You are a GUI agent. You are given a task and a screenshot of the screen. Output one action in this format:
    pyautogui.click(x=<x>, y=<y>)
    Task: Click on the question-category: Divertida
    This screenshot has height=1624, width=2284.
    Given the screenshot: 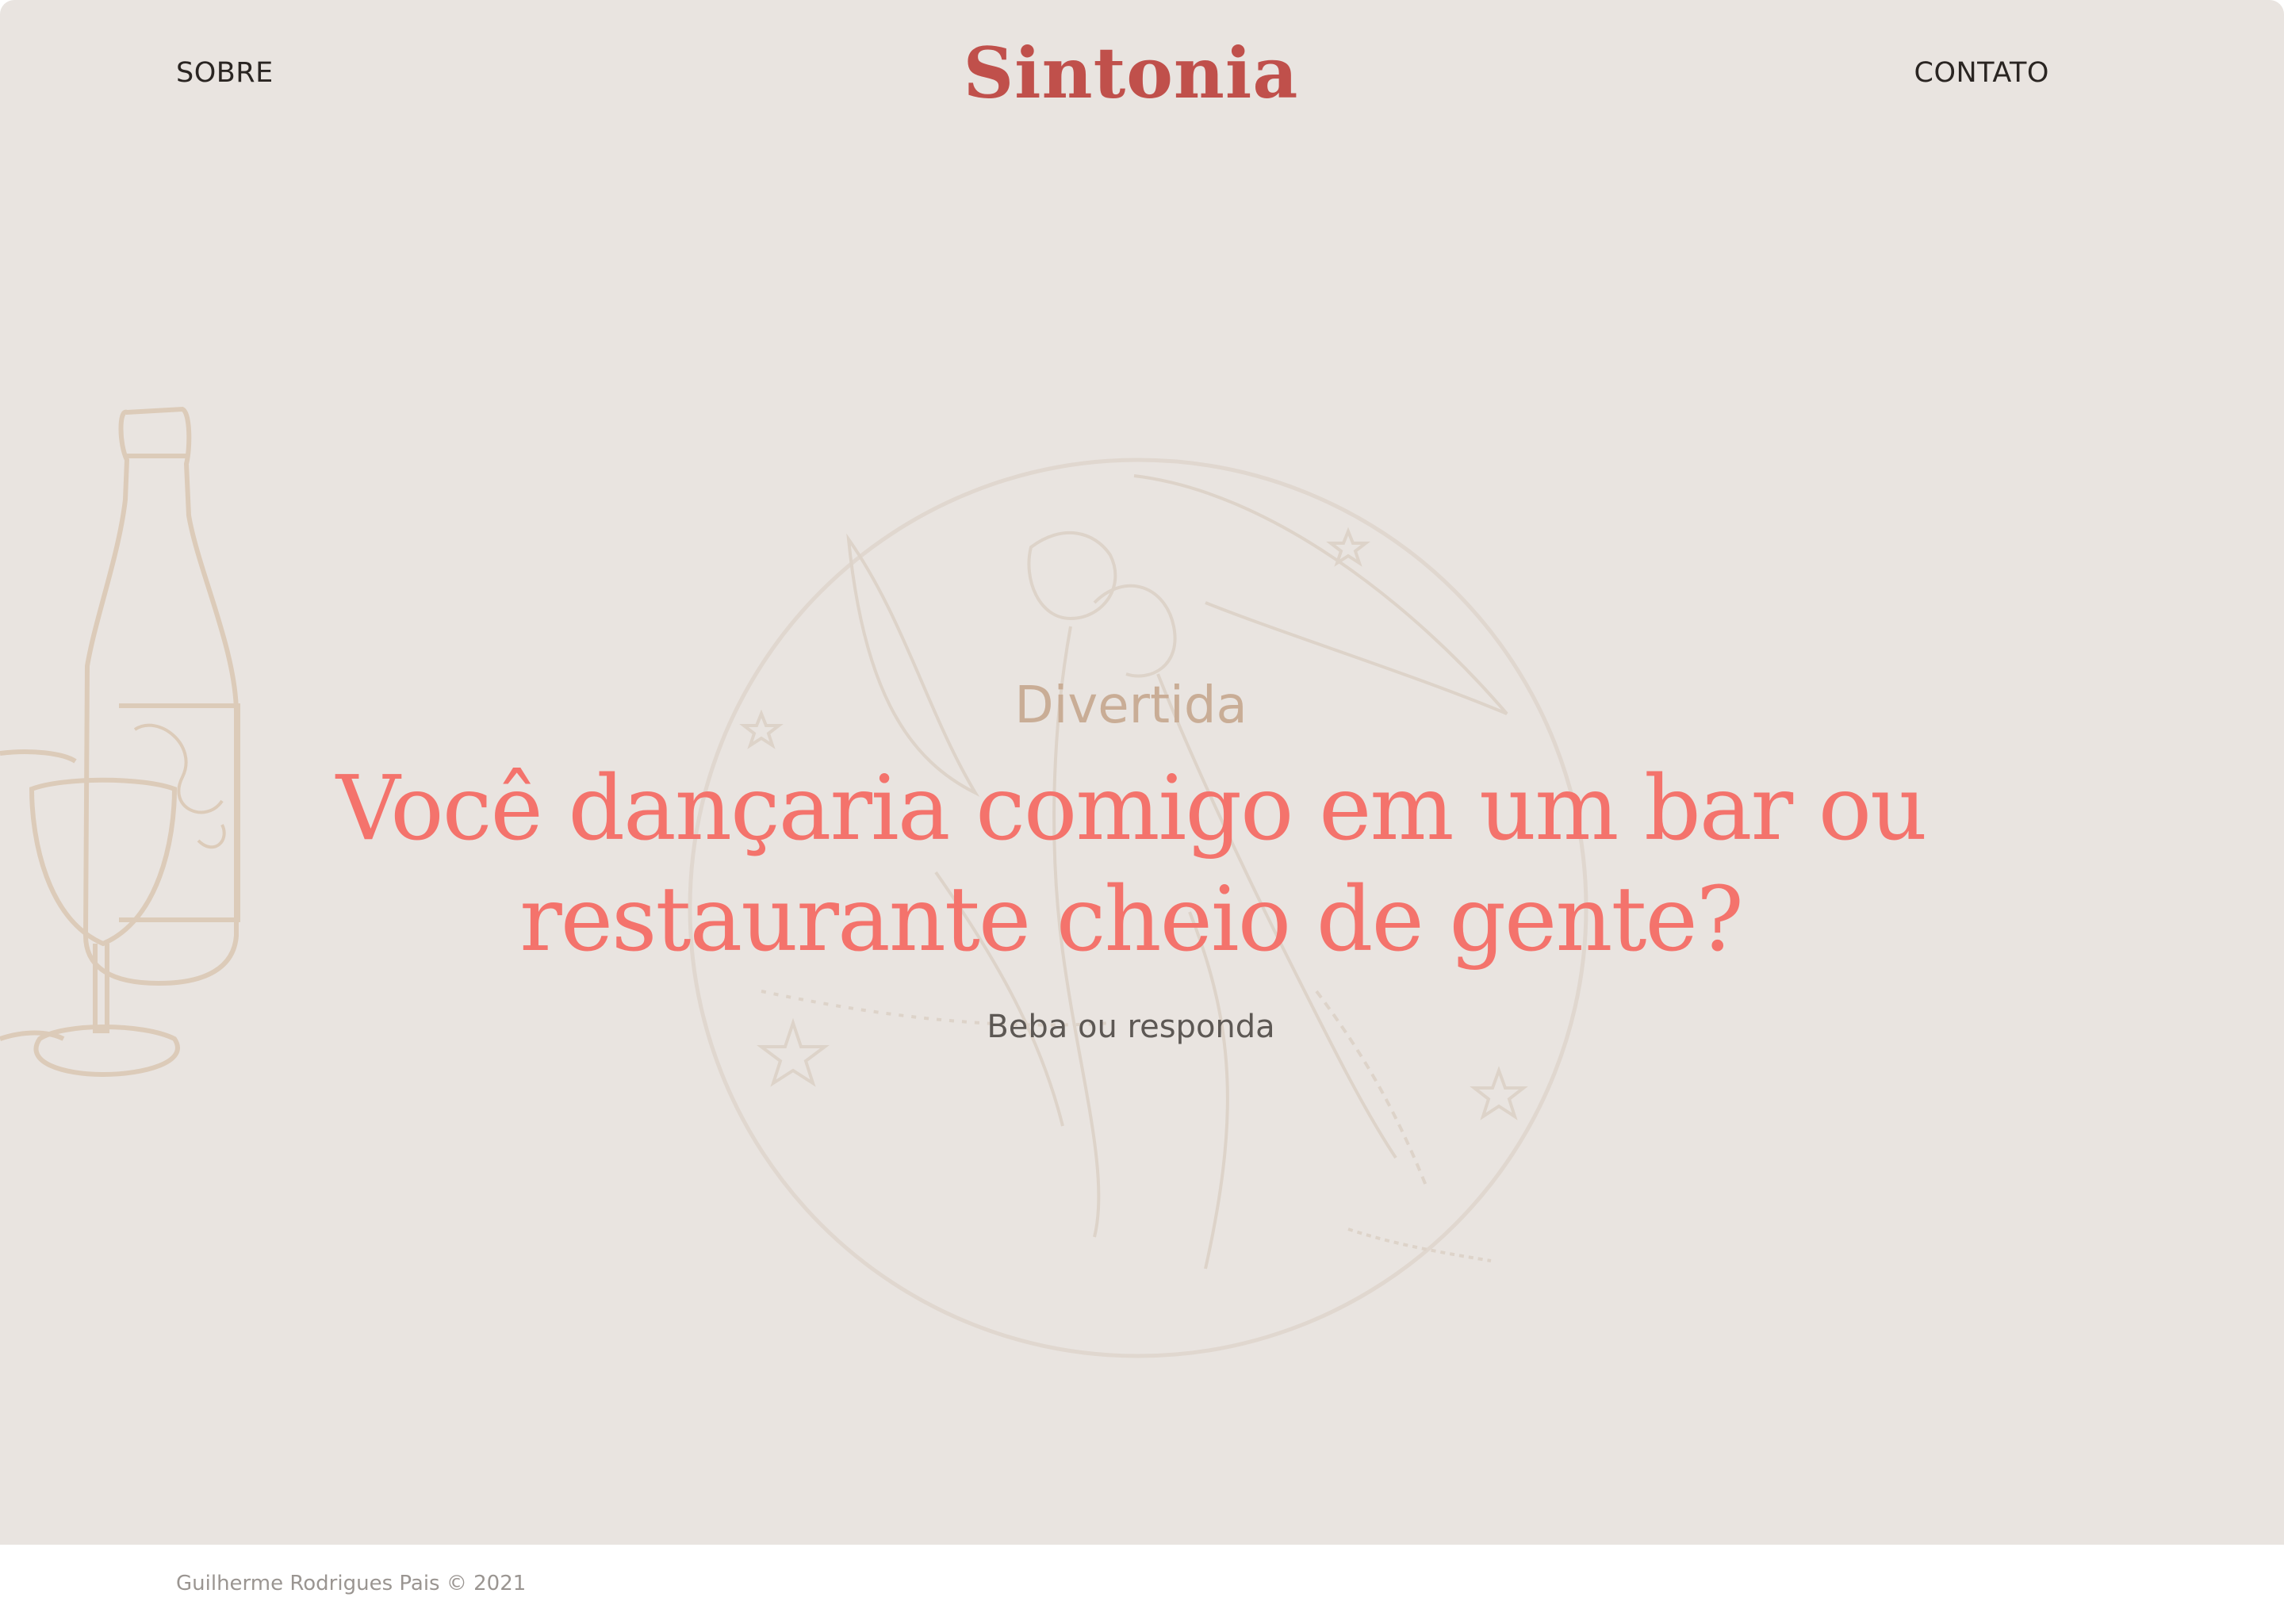 What is the action you would take?
    pyautogui.click(x=1130, y=705)
    